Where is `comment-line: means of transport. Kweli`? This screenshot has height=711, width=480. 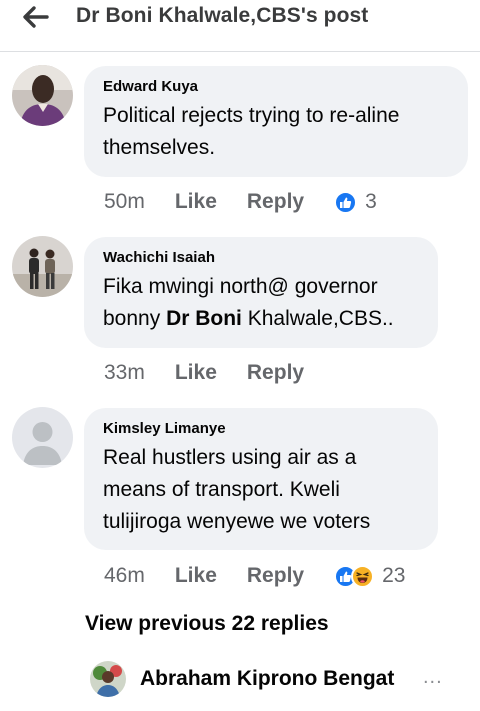
comment-line: means of transport. Kweli is located at coordinates (221, 489).